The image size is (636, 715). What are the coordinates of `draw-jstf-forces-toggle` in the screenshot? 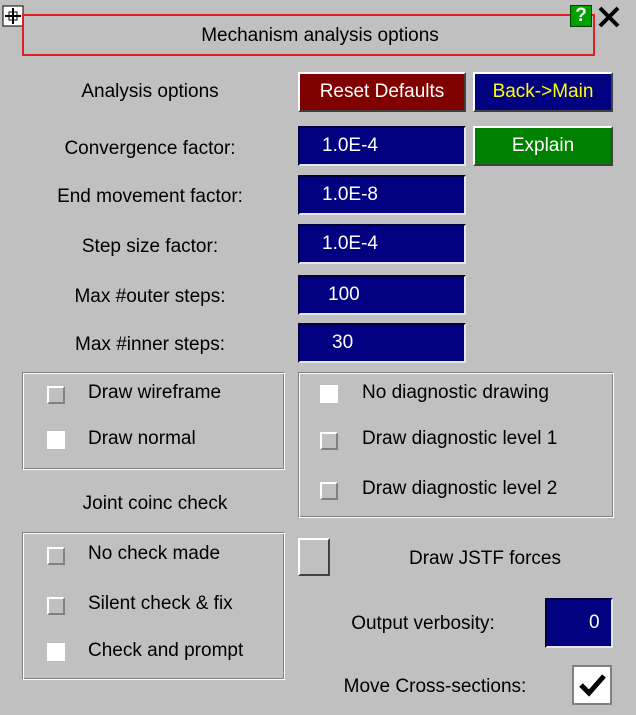 It's located at (314, 557).